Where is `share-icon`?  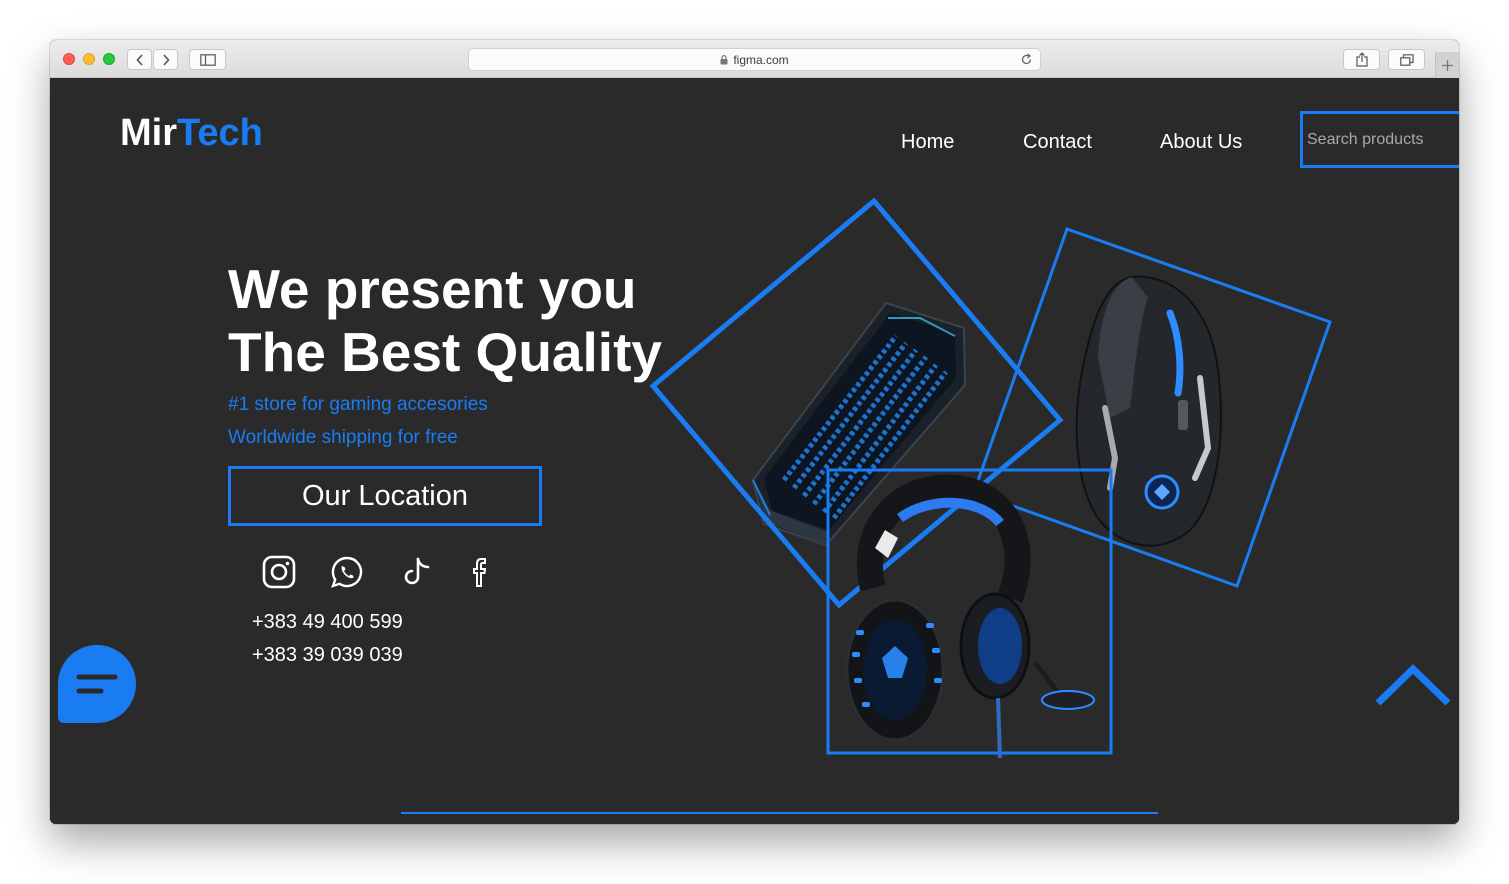 share-icon is located at coordinates (1361, 59).